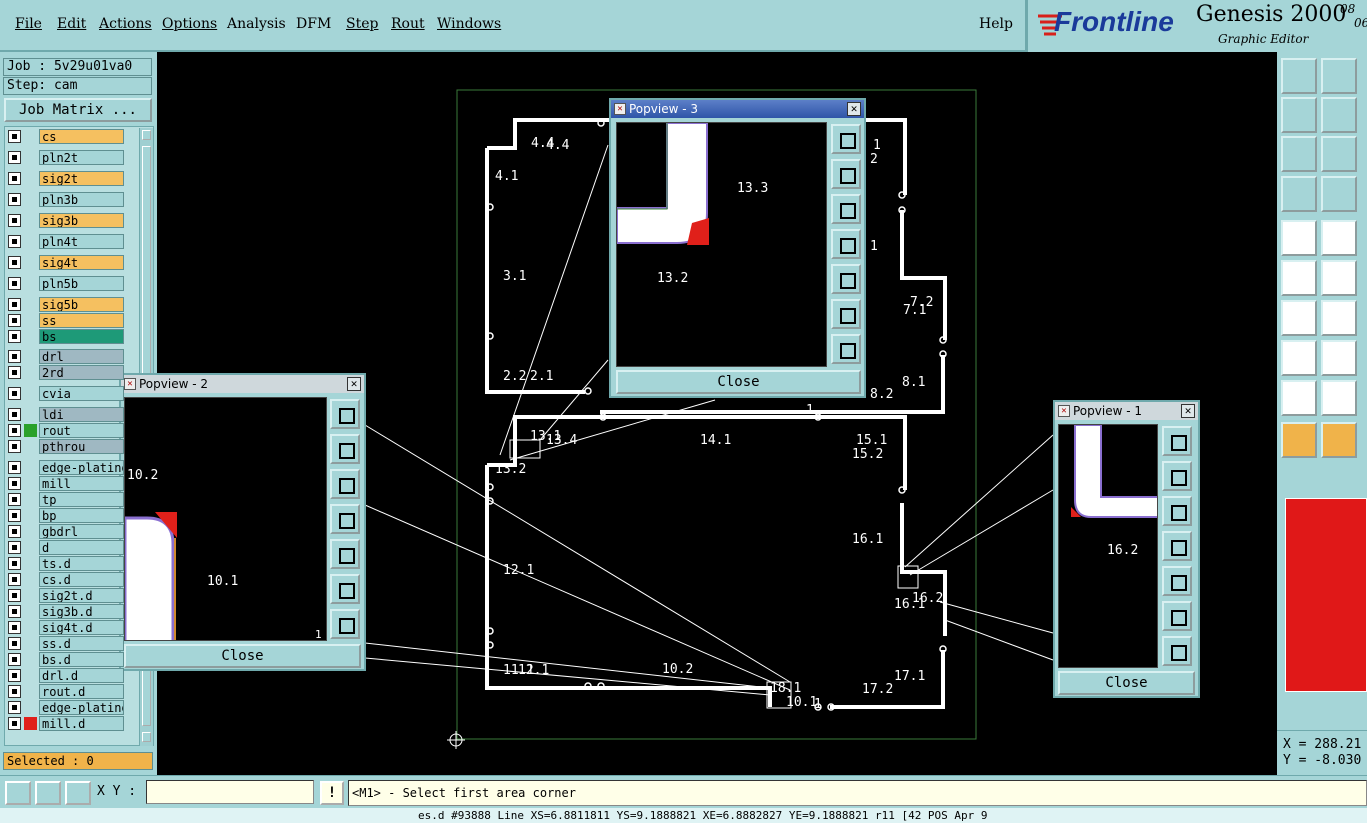  Describe the element at coordinates (1339, 154) in the screenshot. I see `zoom-center-icon` at that location.